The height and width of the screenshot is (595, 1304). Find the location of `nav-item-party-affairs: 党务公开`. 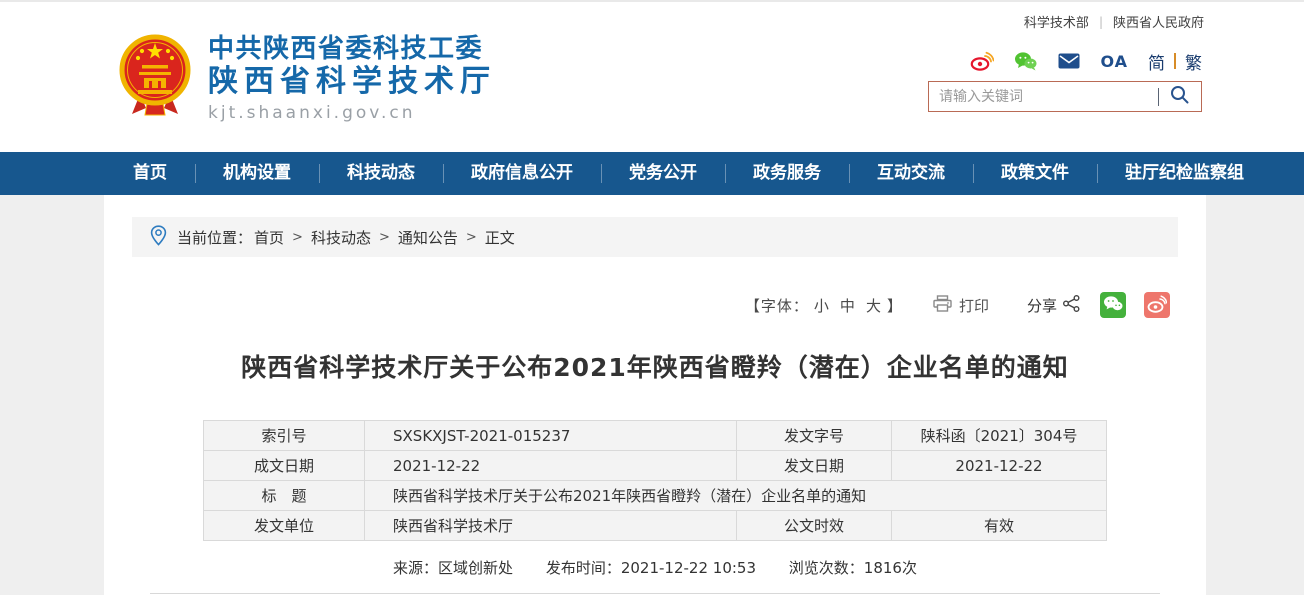

nav-item-party-affairs: 党务公开 is located at coordinates (663, 173).